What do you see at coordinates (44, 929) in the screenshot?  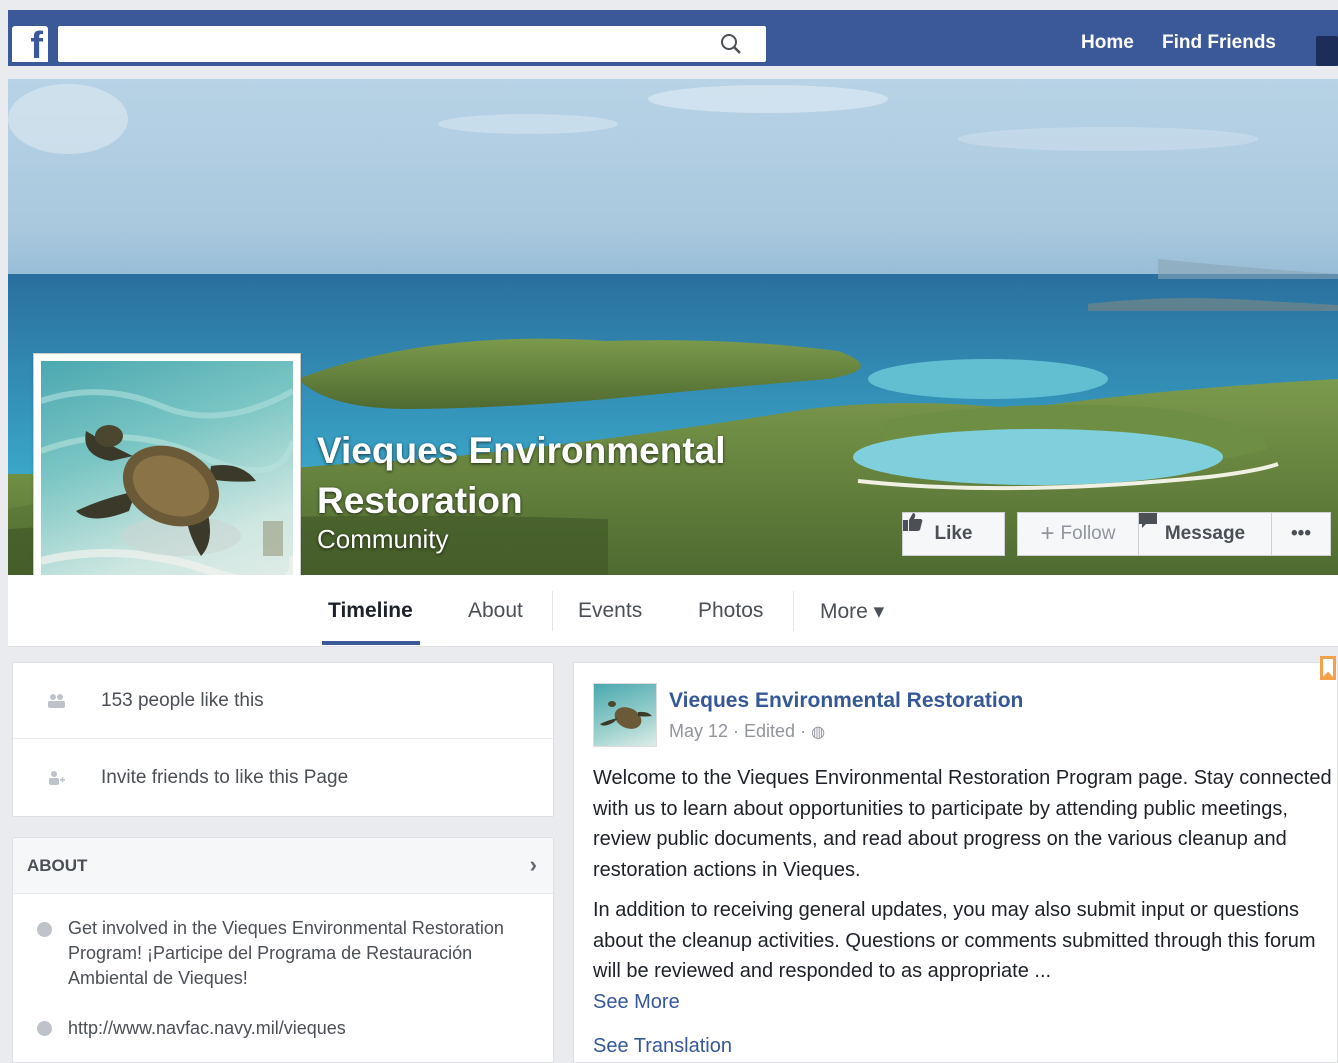 I see `info-icon` at bounding box center [44, 929].